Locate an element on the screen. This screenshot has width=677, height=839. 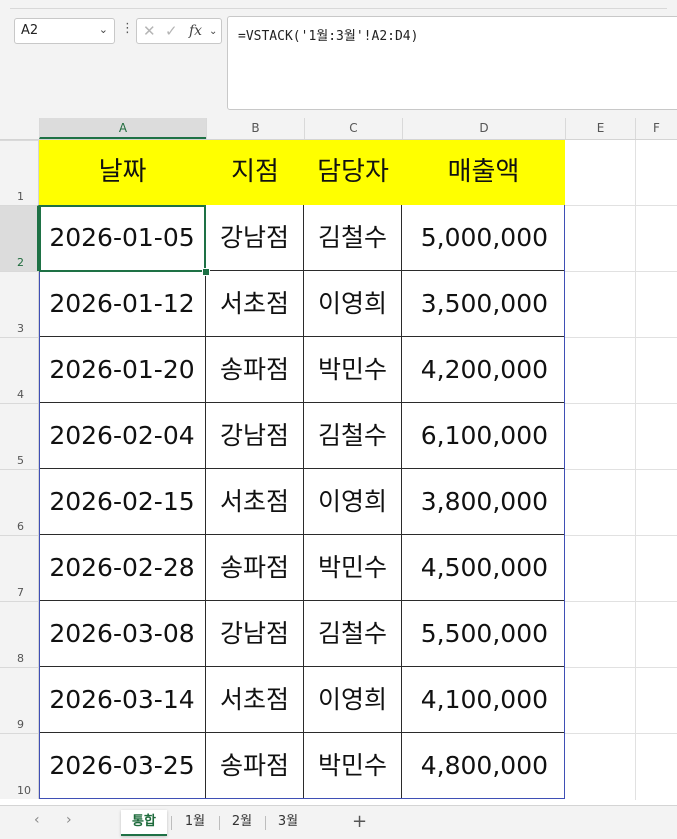
row-header-7: 7 is located at coordinates (19, 568).